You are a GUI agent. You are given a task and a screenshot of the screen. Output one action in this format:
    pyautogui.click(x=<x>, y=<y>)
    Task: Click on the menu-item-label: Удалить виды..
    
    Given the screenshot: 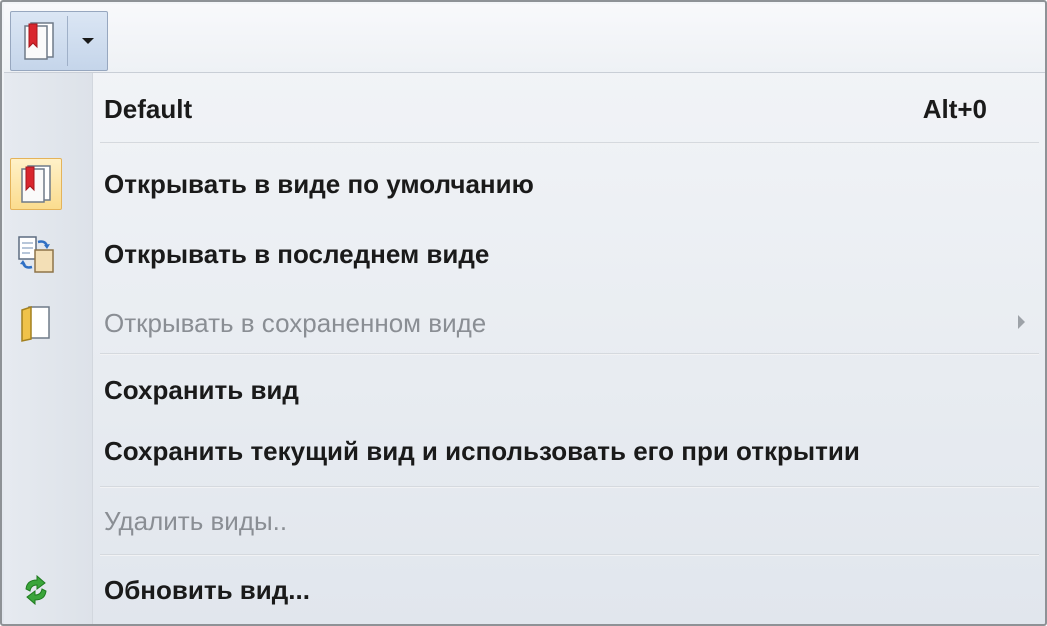 What is the action you would take?
    pyautogui.click(x=196, y=521)
    